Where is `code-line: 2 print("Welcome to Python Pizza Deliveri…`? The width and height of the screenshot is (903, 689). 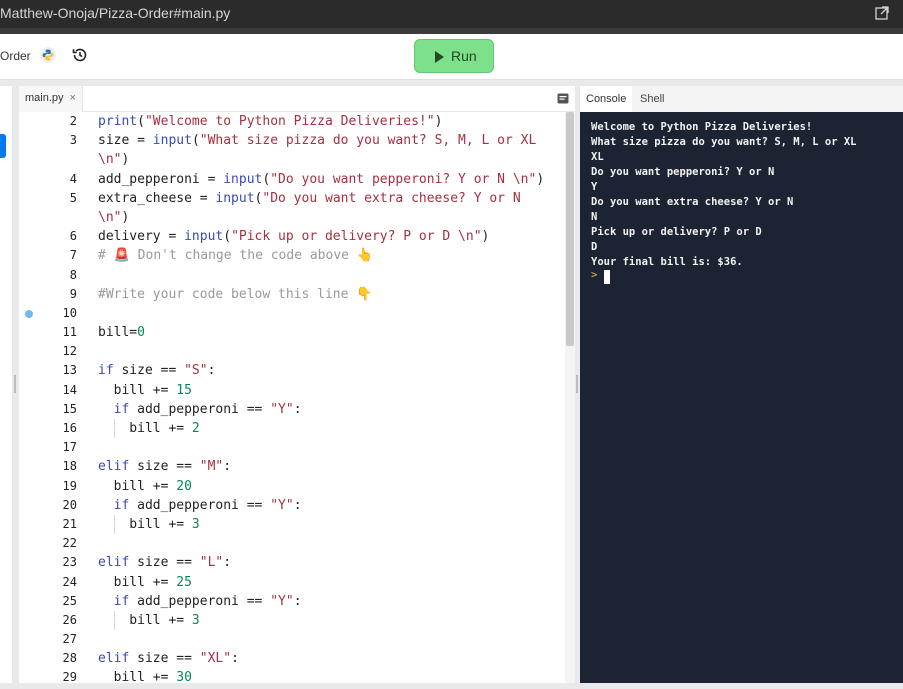 code-line: 2 print("Welcome to Python Pizza Deliveri… is located at coordinates (292, 121).